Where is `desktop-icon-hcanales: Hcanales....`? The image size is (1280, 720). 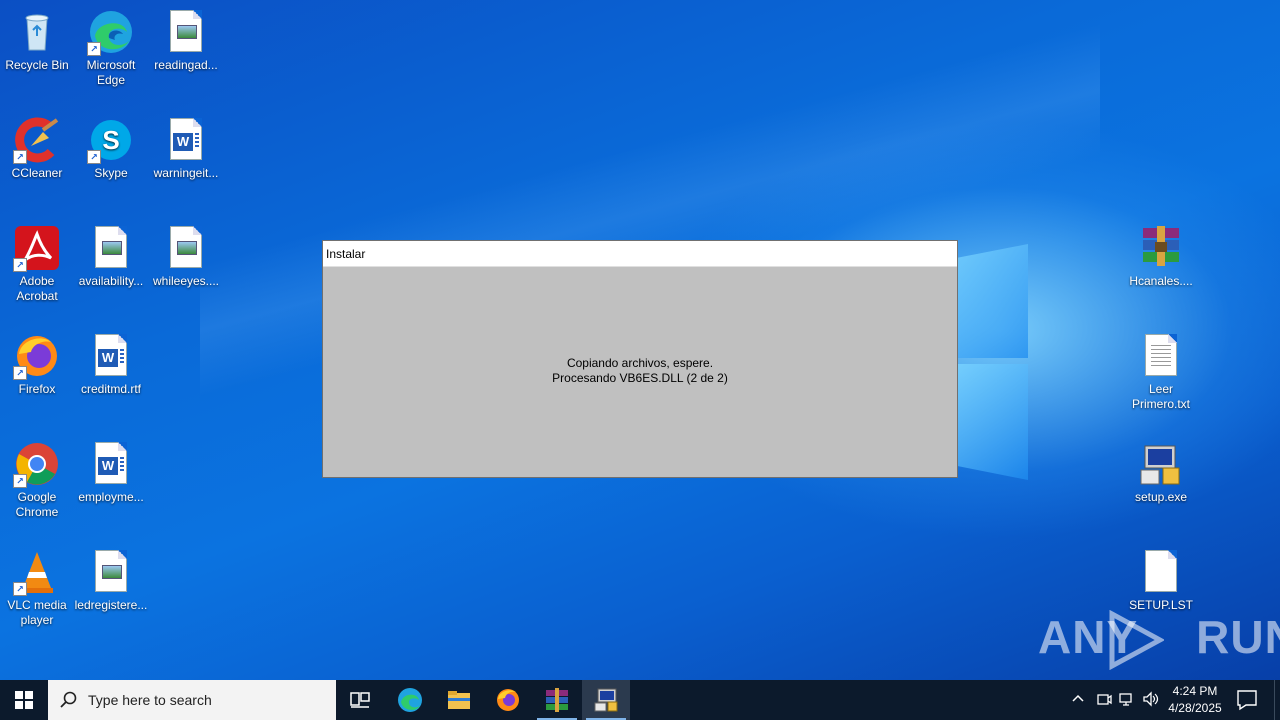
desktop-icon-hcanales: Hcanales.... is located at coordinates (1161, 256).